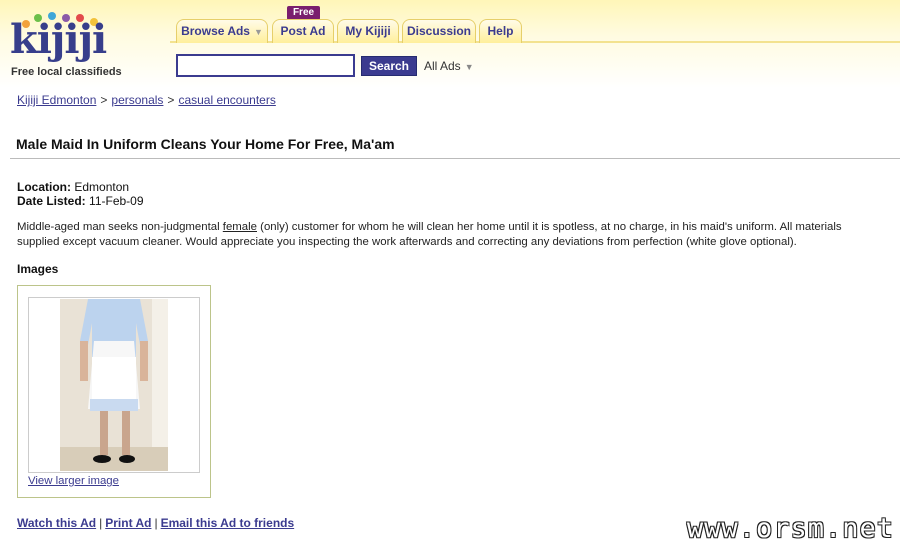  I want to click on tab-my-kijiji: My Kijiji, so click(368, 31).